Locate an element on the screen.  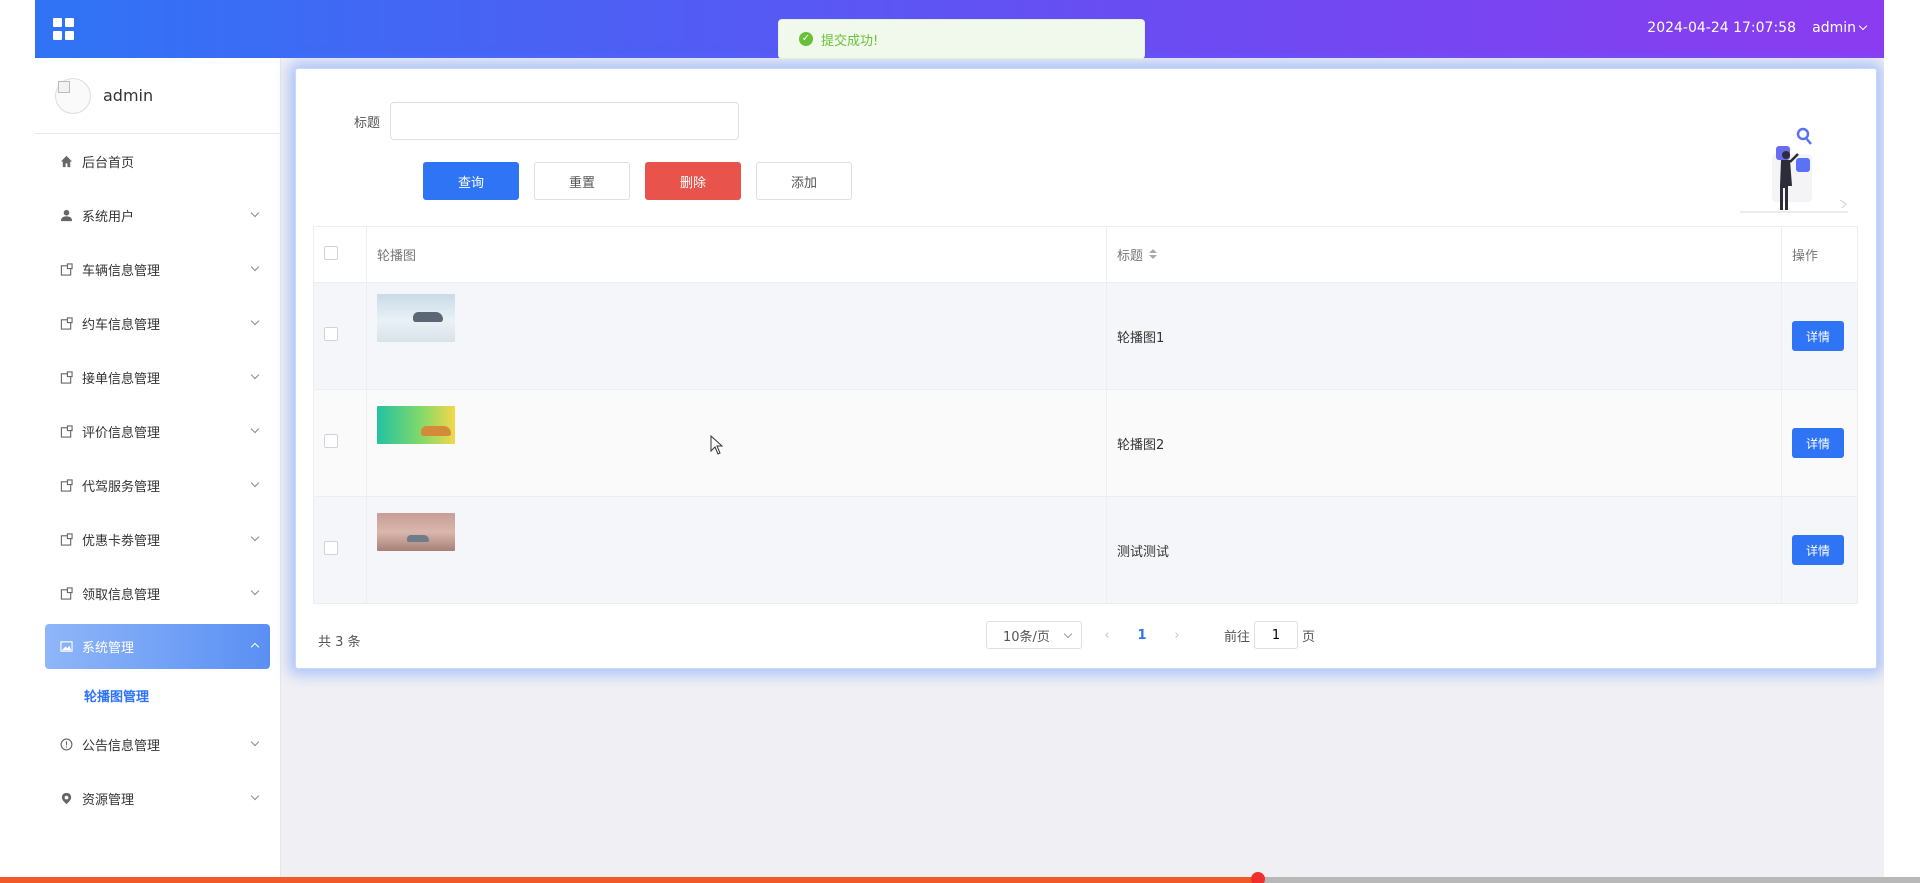
video-progress-fill is located at coordinates (629, 880).